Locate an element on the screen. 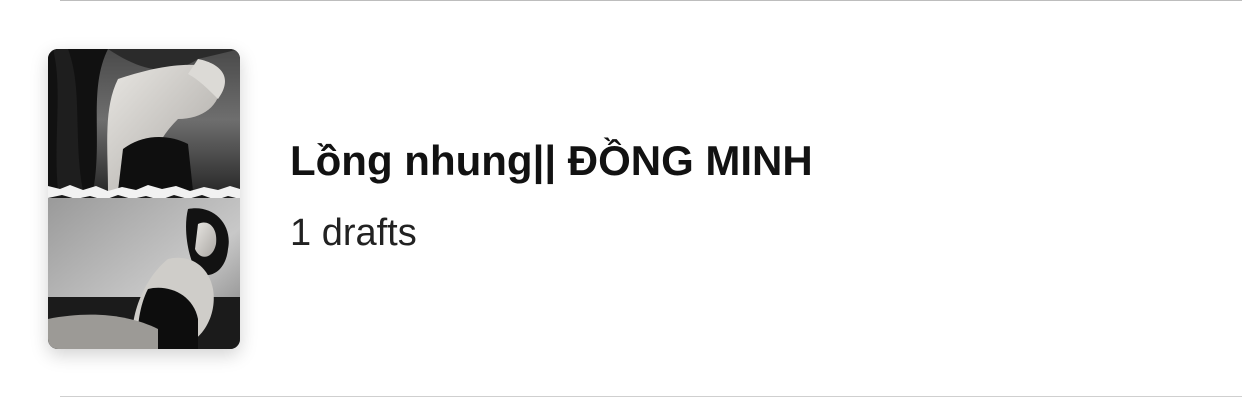  bottom-divider is located at coordinates (651, 396).